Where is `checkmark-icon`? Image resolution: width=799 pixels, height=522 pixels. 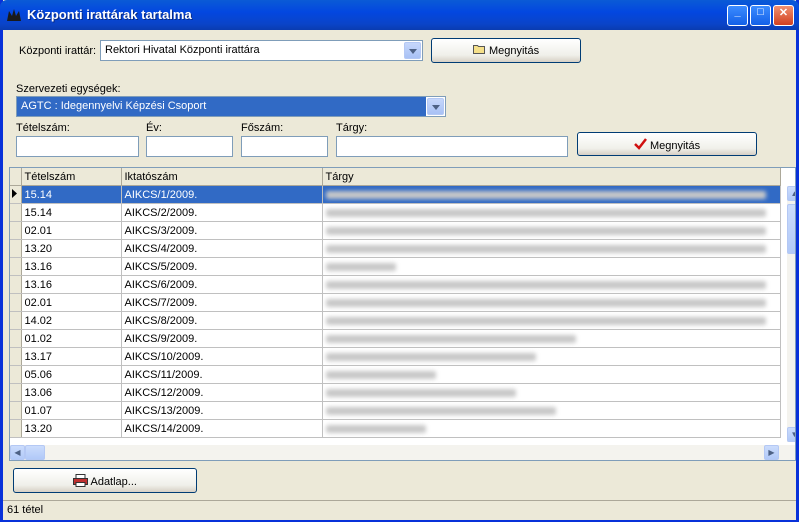
checkmark-icon is located at coordinates (640, 144).